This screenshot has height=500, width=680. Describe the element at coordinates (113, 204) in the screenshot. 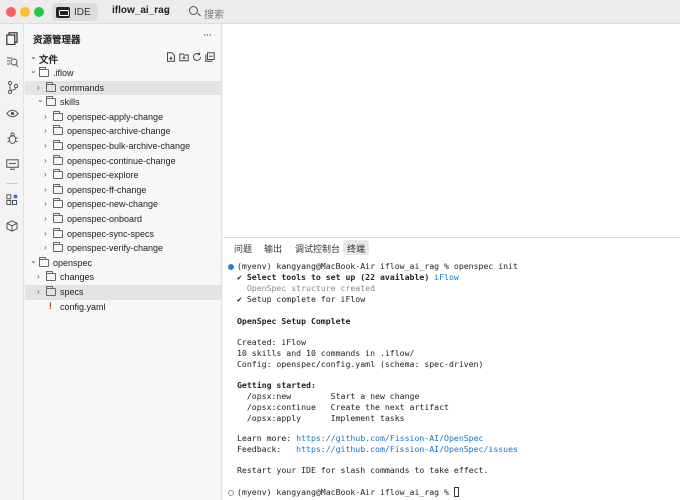

I see `tree-item-label: openspec-new-change` at that location.